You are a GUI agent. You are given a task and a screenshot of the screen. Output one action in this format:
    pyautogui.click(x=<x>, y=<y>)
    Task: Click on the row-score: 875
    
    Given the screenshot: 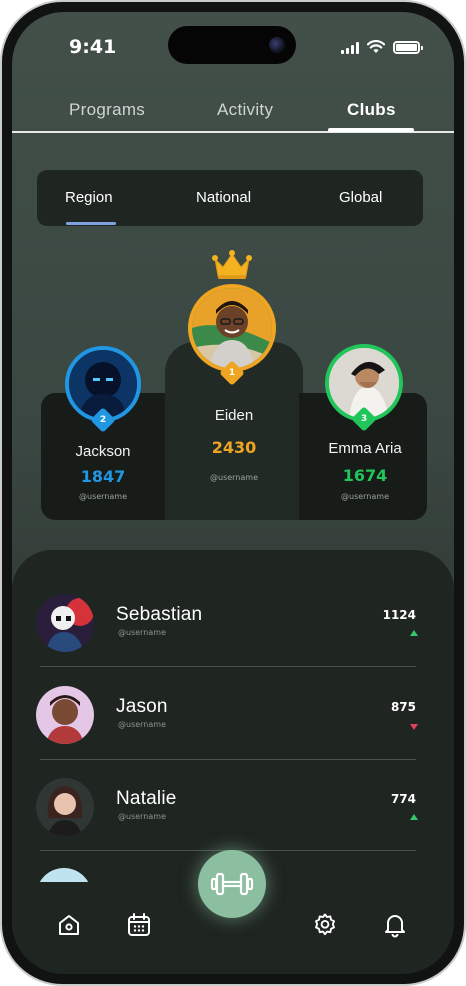 What is the action you would take?
    pyautogui.click(x=403, y=707)
    